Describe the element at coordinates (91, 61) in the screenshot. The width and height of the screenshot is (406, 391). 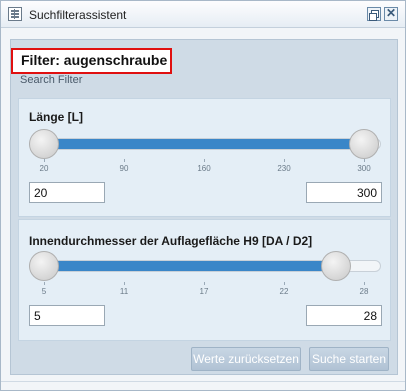
I see `filter-title: Filter: augenschraube` at that location.